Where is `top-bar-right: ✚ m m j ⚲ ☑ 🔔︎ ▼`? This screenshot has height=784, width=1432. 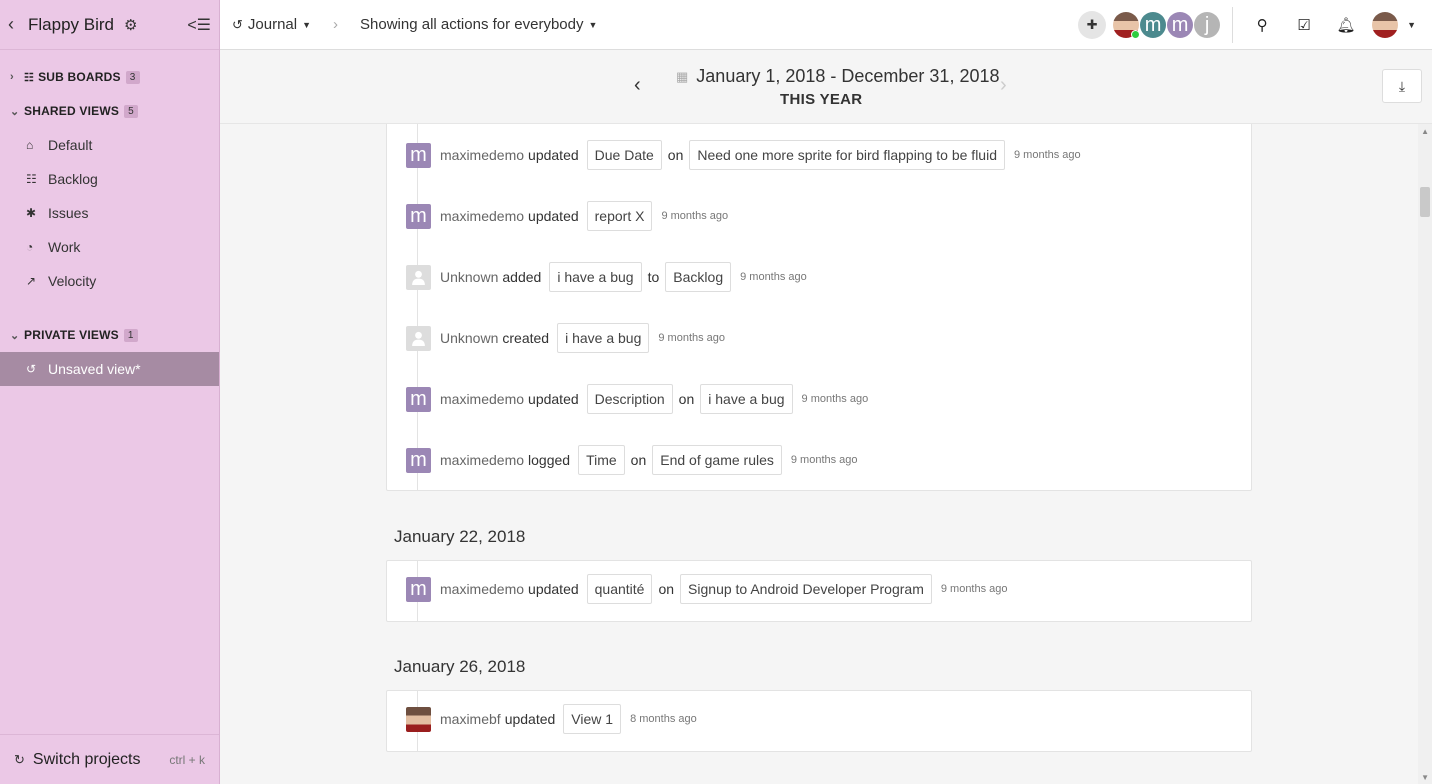
top-bar-right: ✚ m m j ⚲ ☑ 🔔︎ ▼ is located at coordinates (1255, 25).